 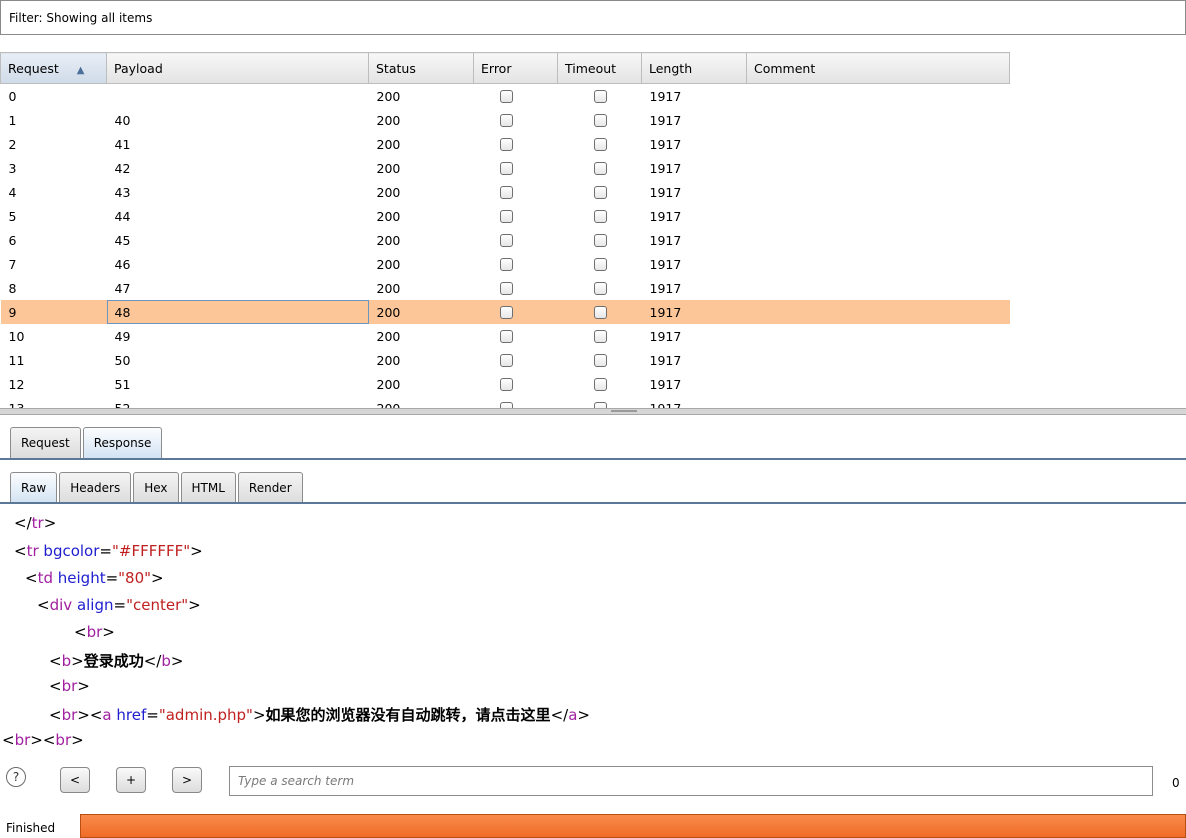 I want to click on table-row: 6 45 200 1917, so click(x=505, y=240).